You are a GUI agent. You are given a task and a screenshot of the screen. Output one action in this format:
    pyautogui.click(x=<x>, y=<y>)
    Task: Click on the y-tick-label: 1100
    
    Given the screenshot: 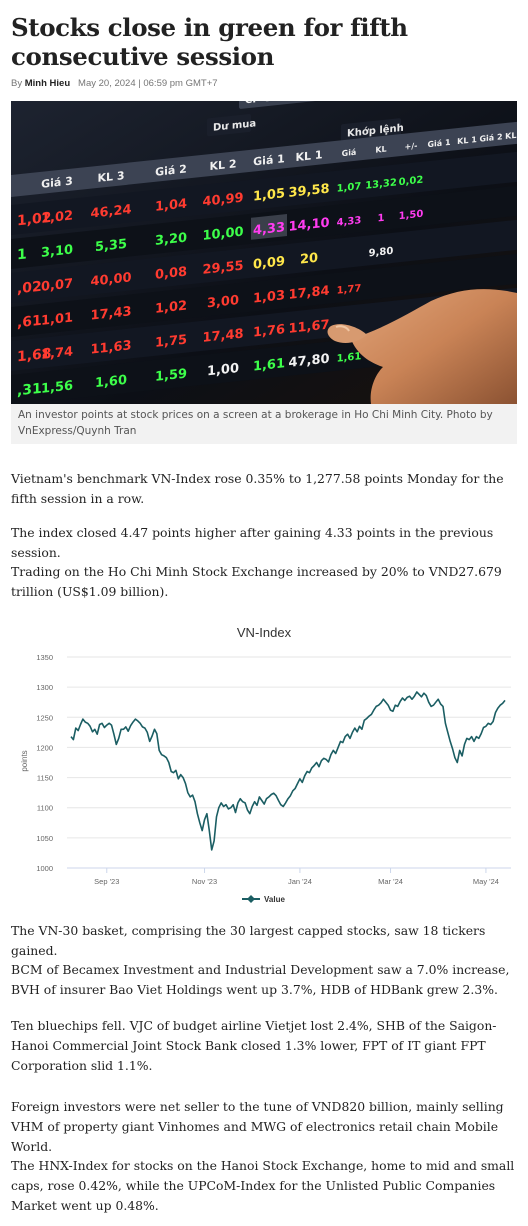 What is the action you would take?
    pyautogui.click(x=45, y=808)
    